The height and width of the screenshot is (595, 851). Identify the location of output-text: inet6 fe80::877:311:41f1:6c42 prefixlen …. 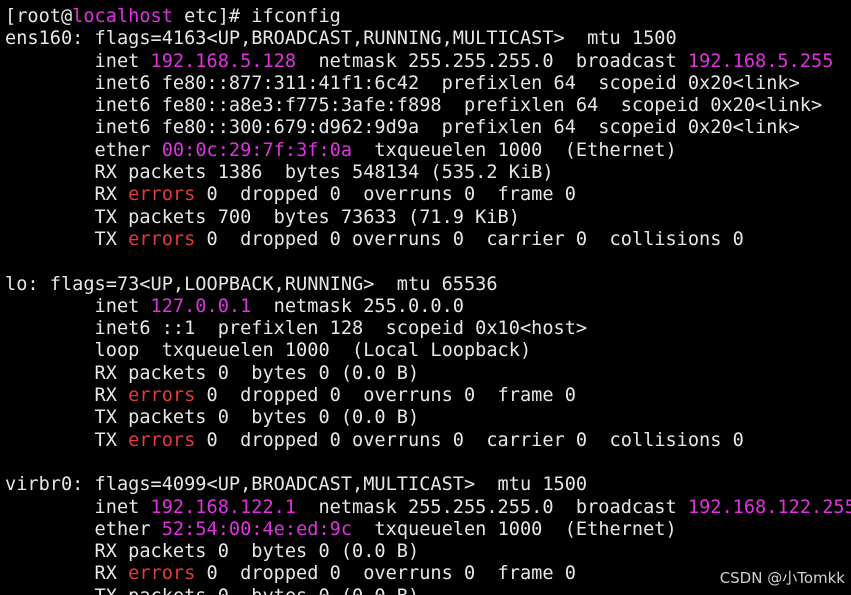
(402, 83).